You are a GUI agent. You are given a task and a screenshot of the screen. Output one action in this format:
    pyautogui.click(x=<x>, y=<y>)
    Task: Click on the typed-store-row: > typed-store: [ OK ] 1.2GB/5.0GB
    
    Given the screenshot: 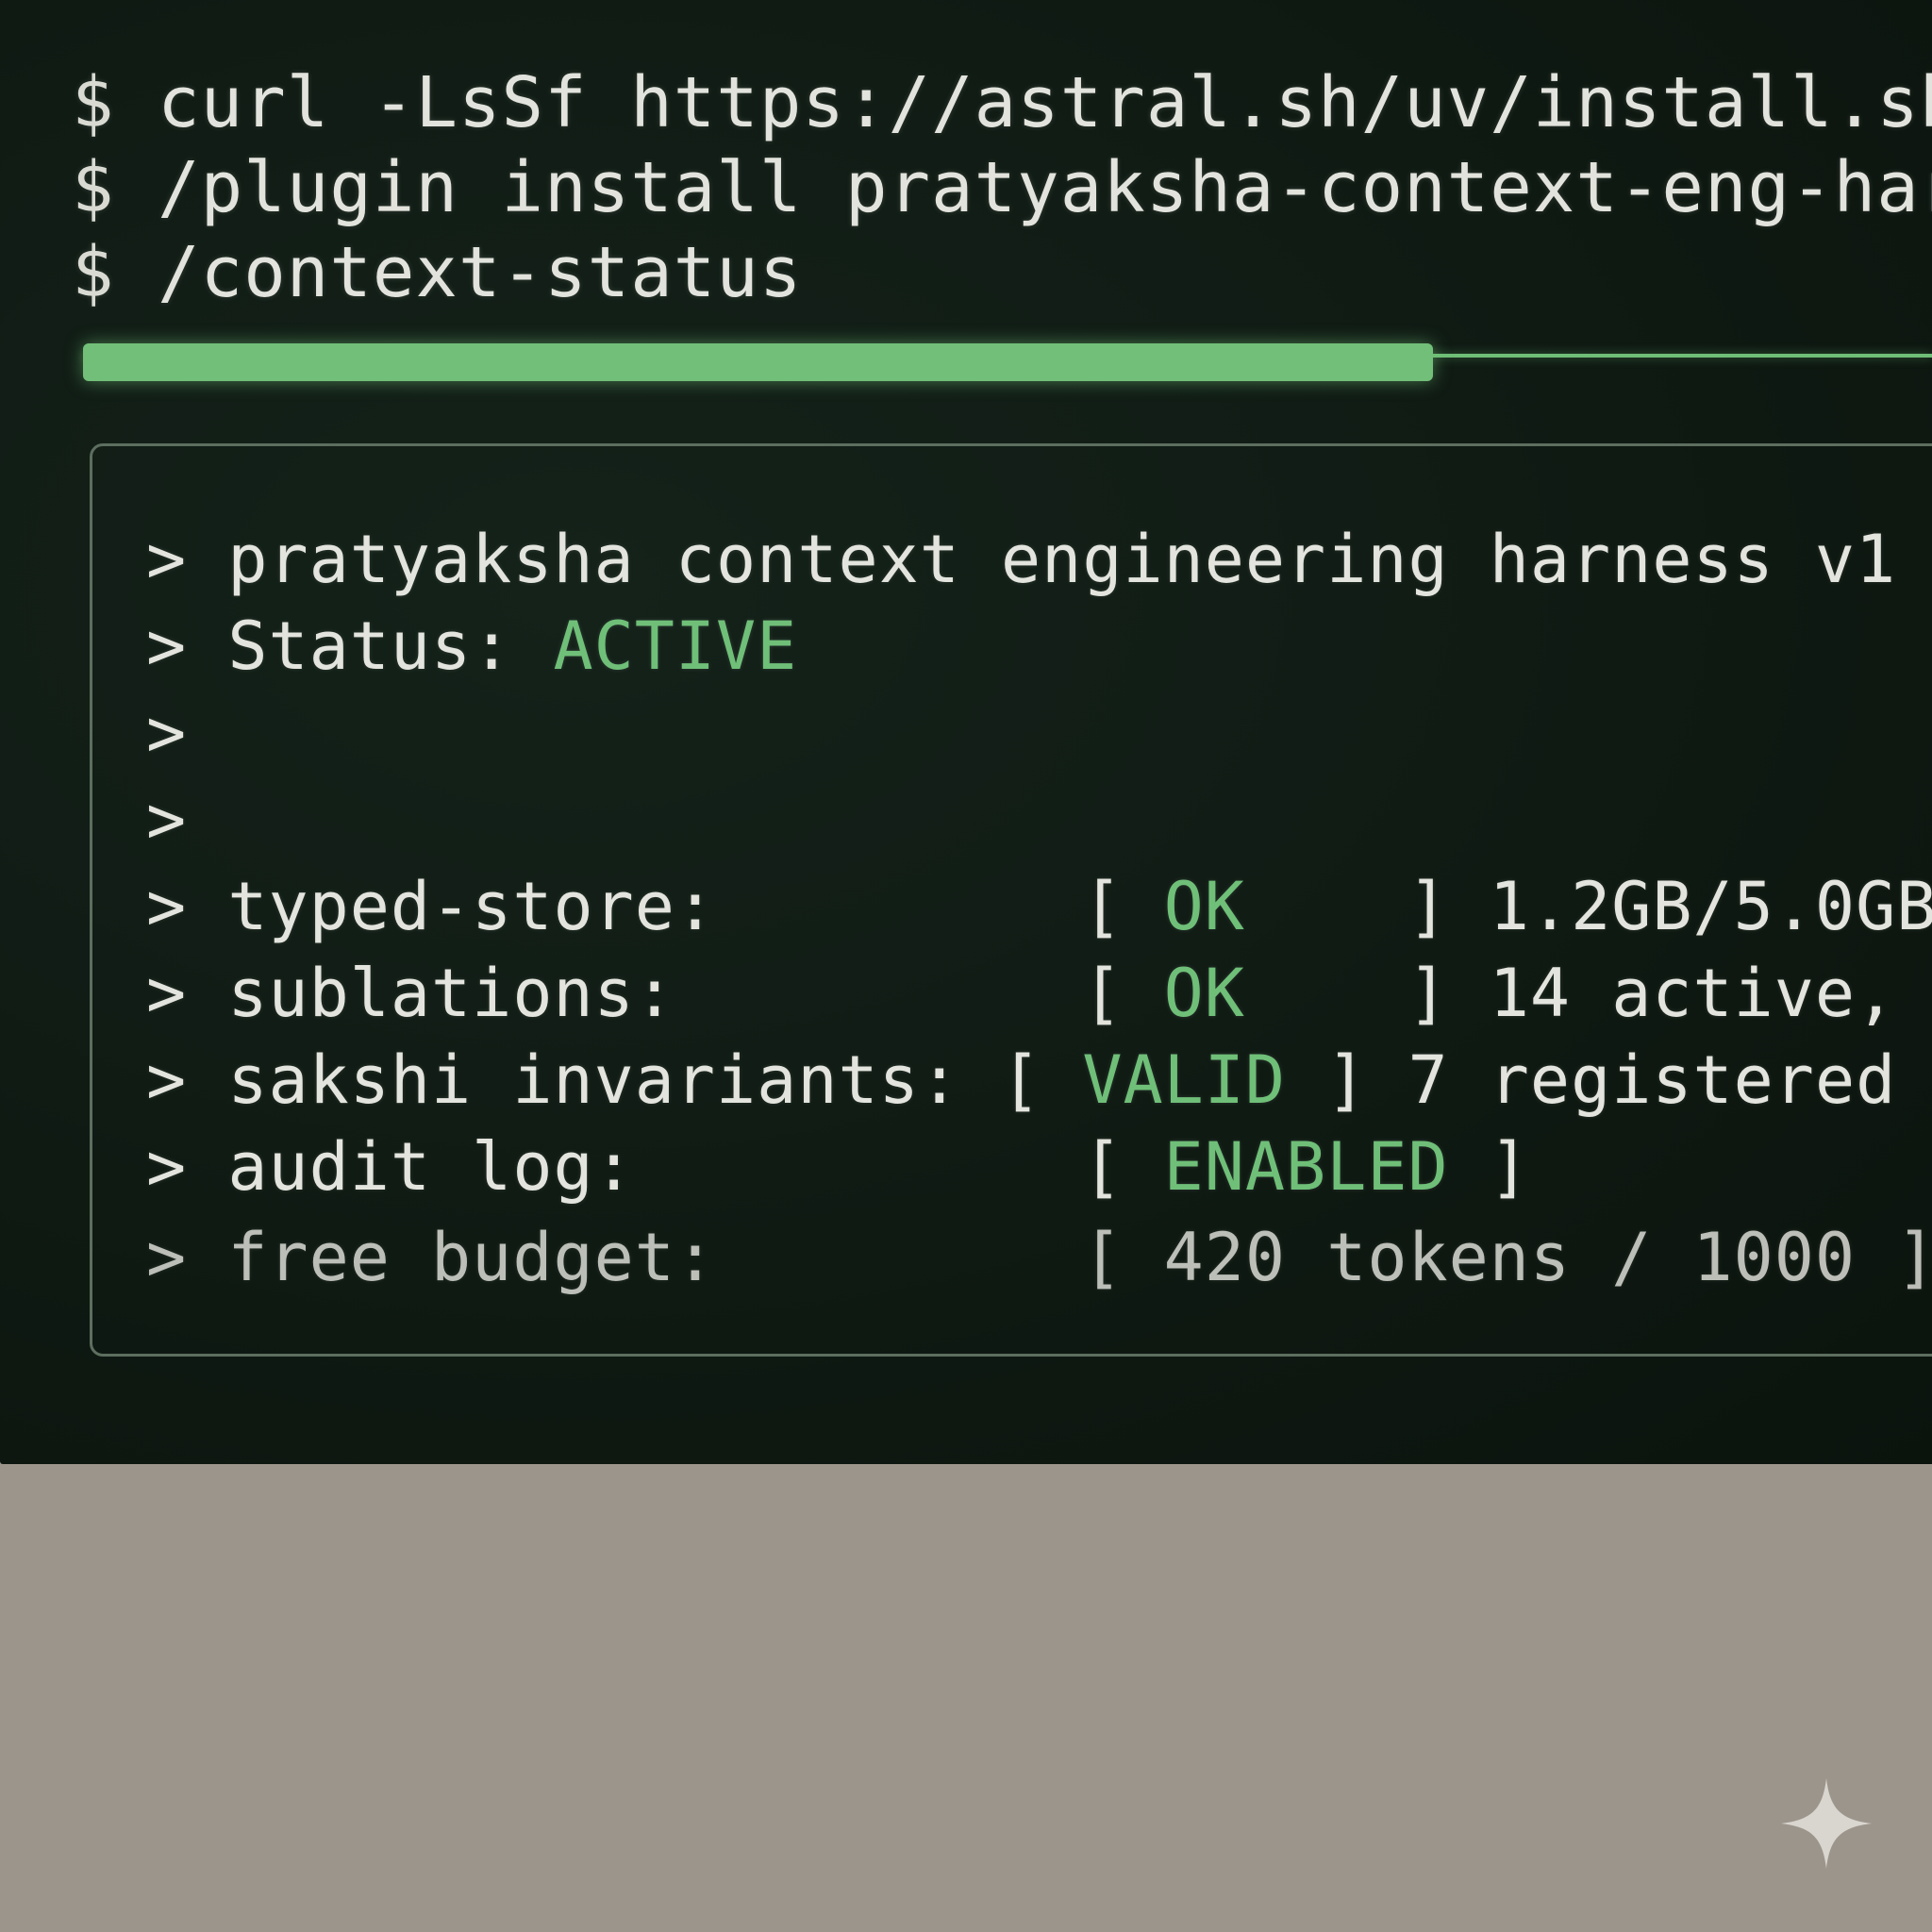 What is the action you would take?
    pyautogui.click(x=1039, y=907)
    